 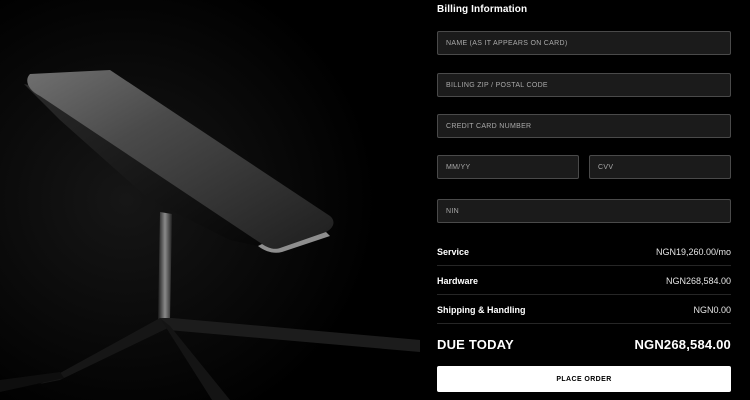 I want to click on nin-input, so click(x=588, y=211).